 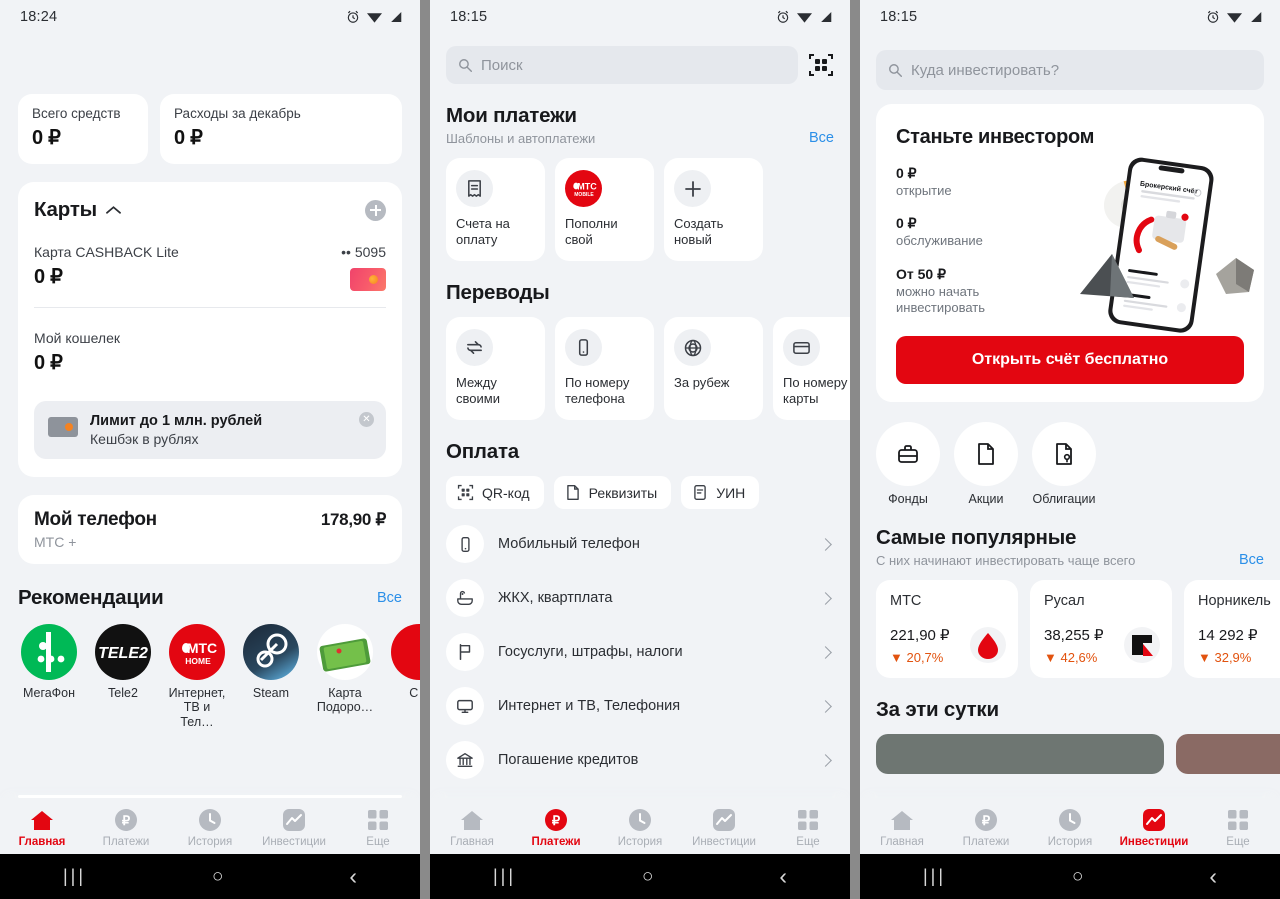 What do you see at coordinates (271, 676) in the screenshot?
I see `recommendation-steam: Steam` at bounding box center [271, 676].